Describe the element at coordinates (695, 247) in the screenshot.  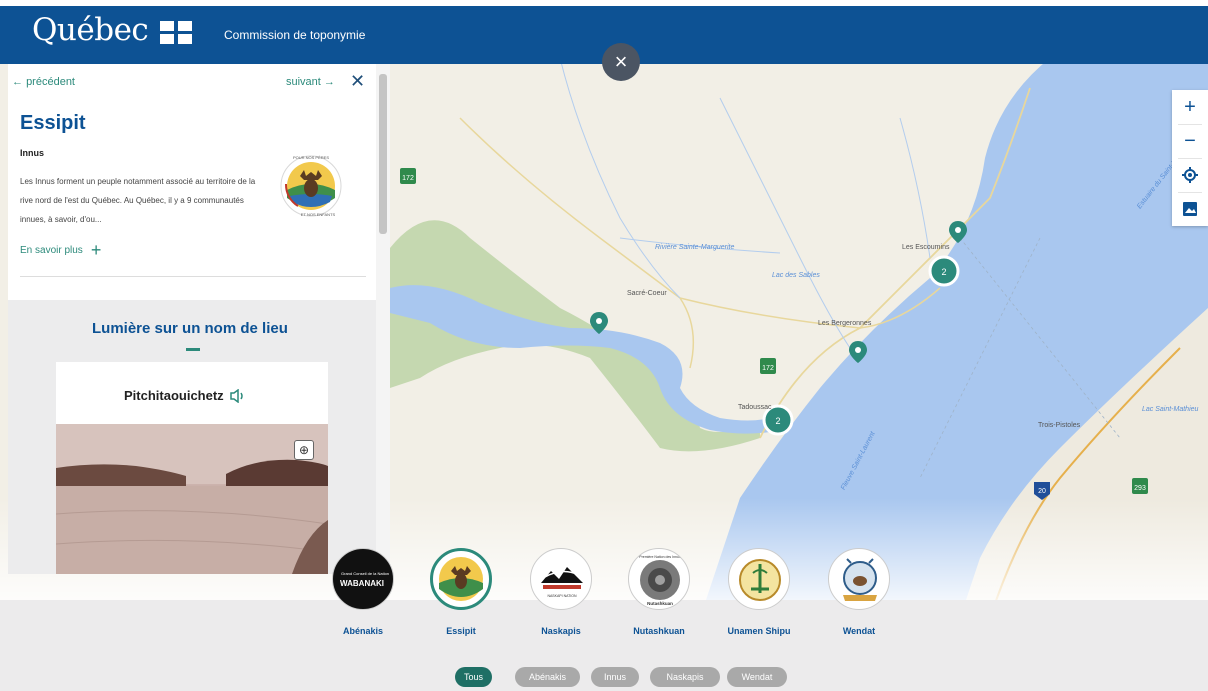
I see `map-label-riviere: Rivière Sainte-Marguerite` at that location.